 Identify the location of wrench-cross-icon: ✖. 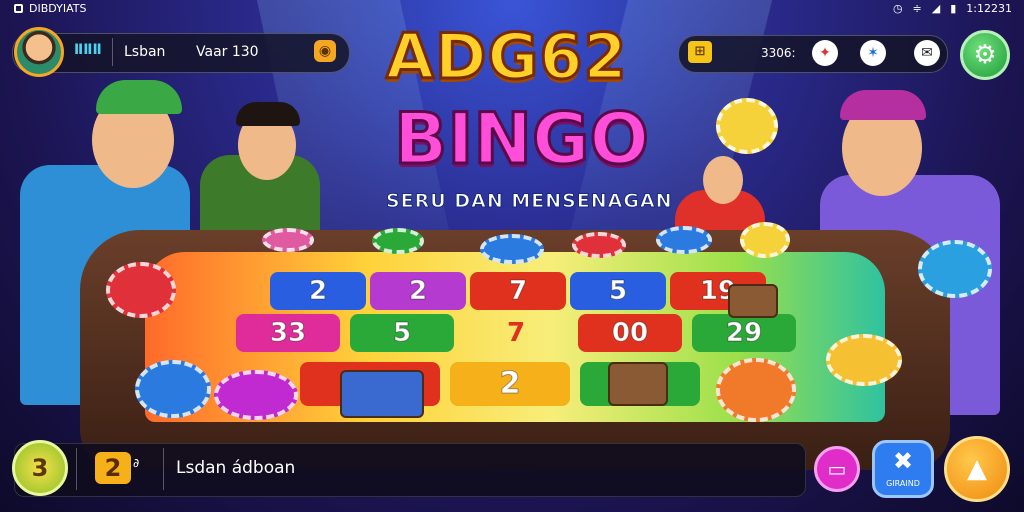
(903, 461).